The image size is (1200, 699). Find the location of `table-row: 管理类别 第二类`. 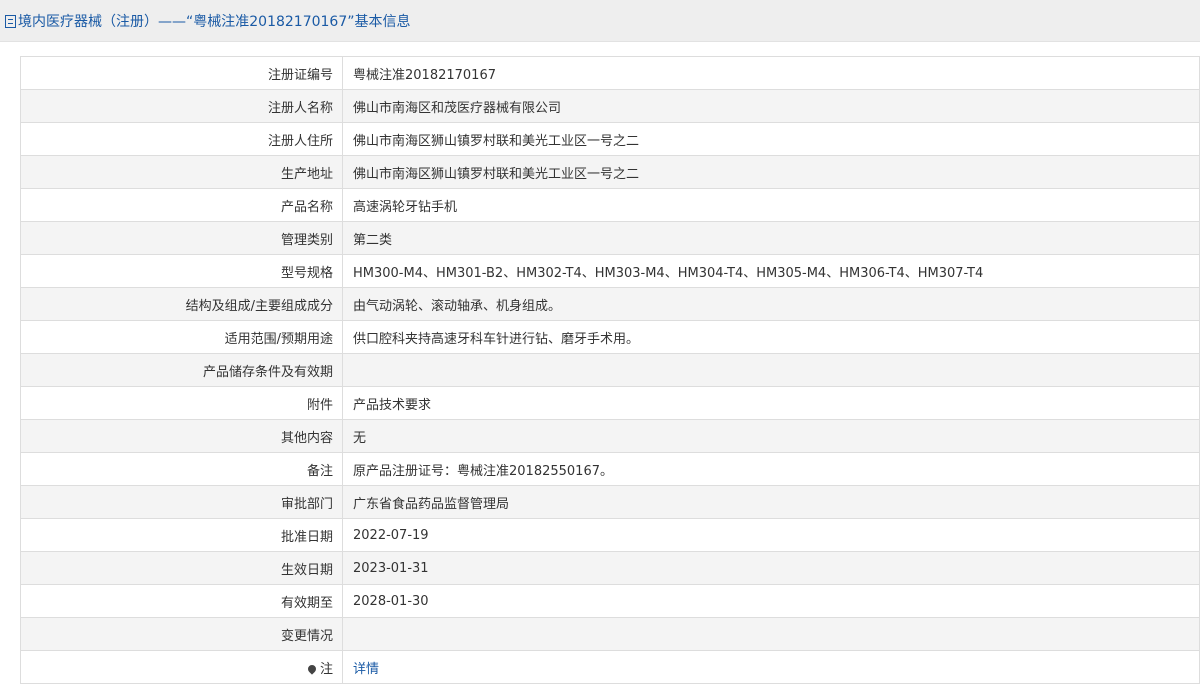

table-row: 管理类别 第二类 is located at coordinates (610, 238).